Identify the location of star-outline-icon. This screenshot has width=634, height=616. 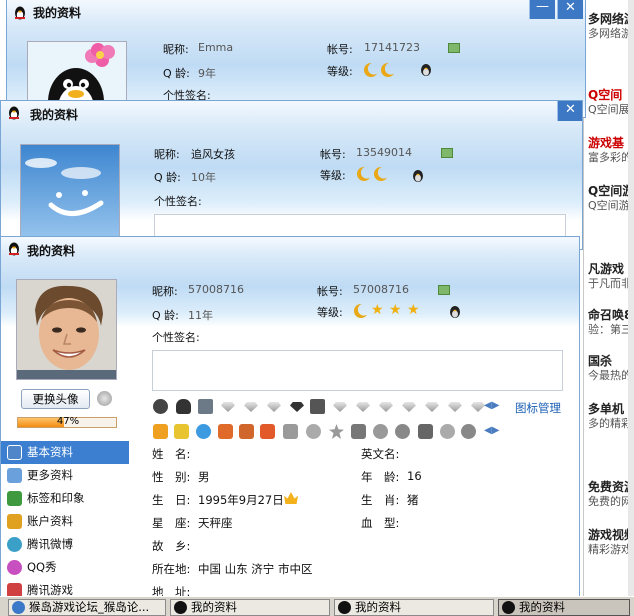
(336, 431).